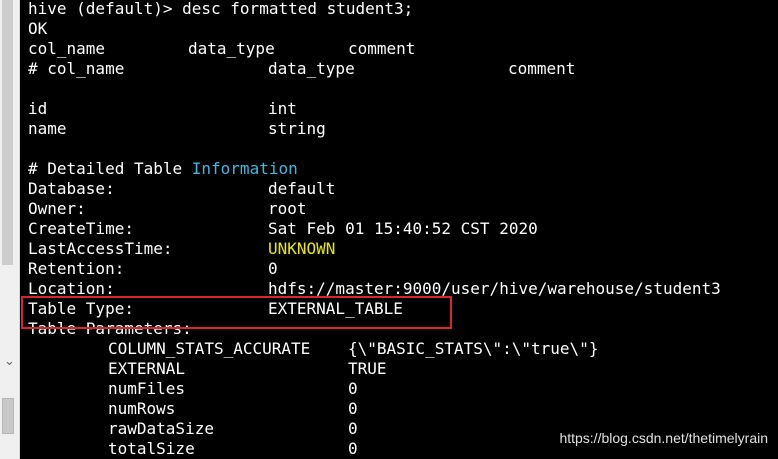  I want to click on header-col-name: col_name, so click(67, 48).